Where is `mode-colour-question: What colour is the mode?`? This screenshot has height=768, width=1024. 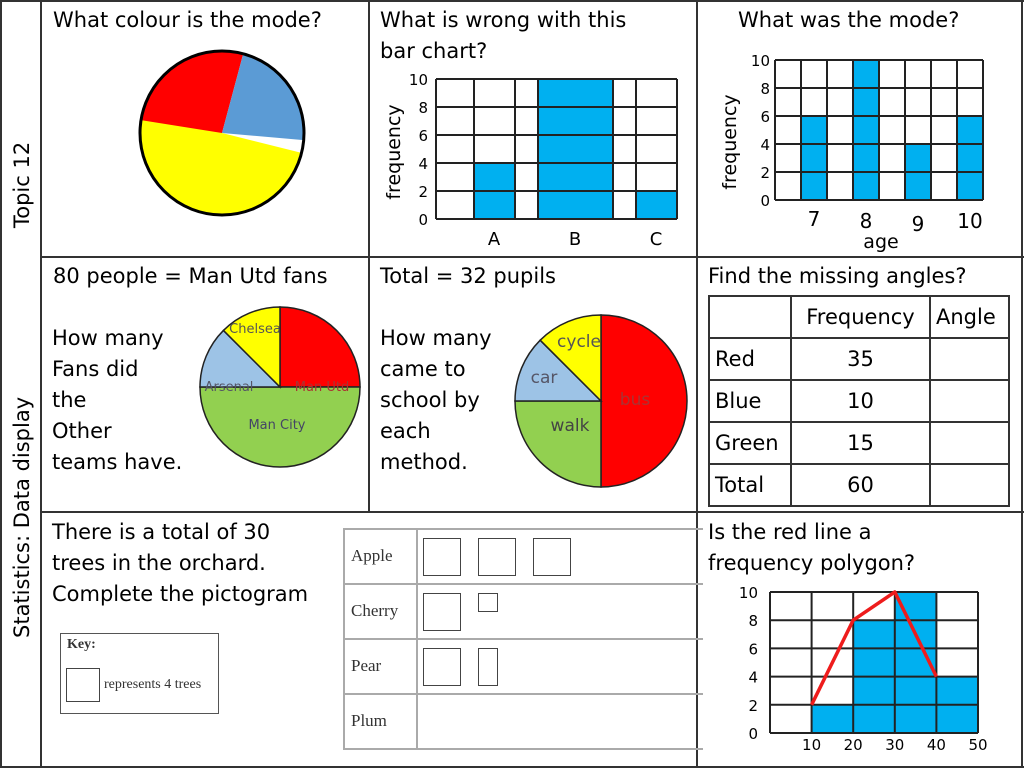
mode-colour-question: What colour is the mode? is located at coordinates (187, 20).